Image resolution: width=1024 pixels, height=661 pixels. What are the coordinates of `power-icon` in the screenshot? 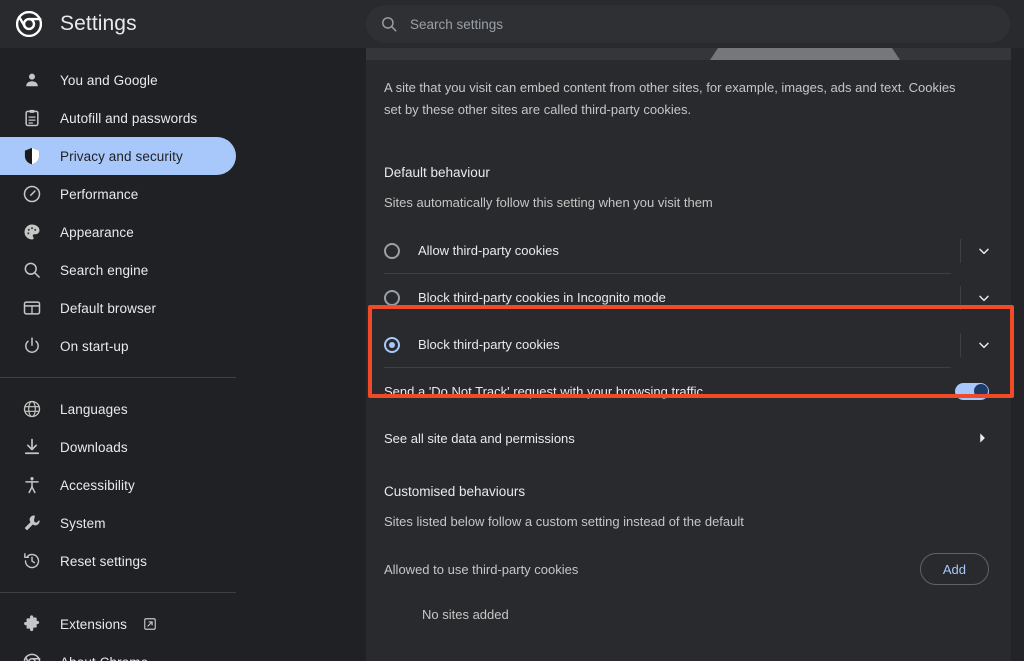 It's located at (32, 345).